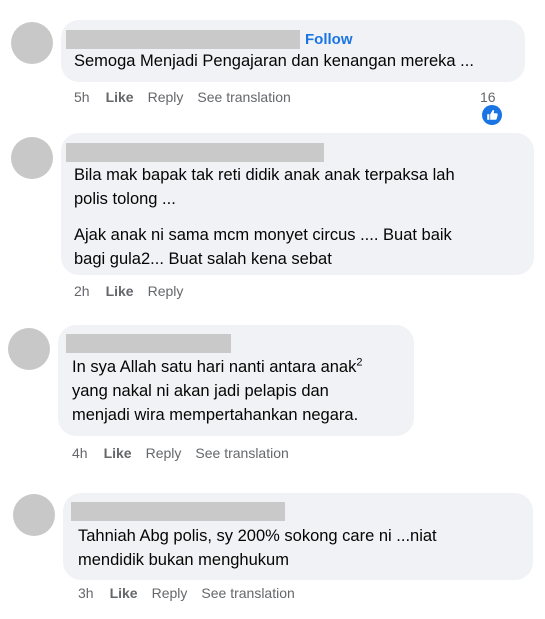 This screenshot has width=545, height=619. What do you see at coordinates (200, 391) in the screenshot?
I see `comment-text-line: yang nakal ni akan jadi pelapis dan` at bounding box center [200, 391].